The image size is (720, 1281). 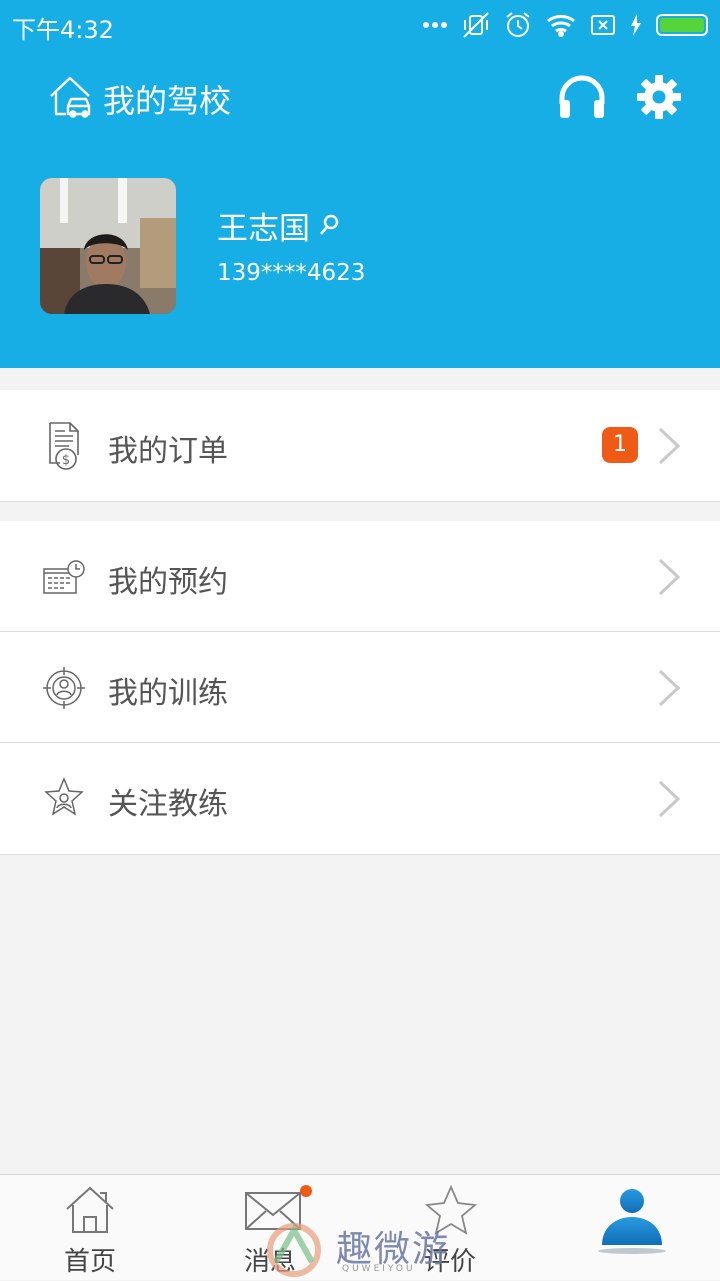 What do you see at coordinates (306, 1191) in the screenshot?
I see `message-notification-dot` at bounding box center [306, 1191].